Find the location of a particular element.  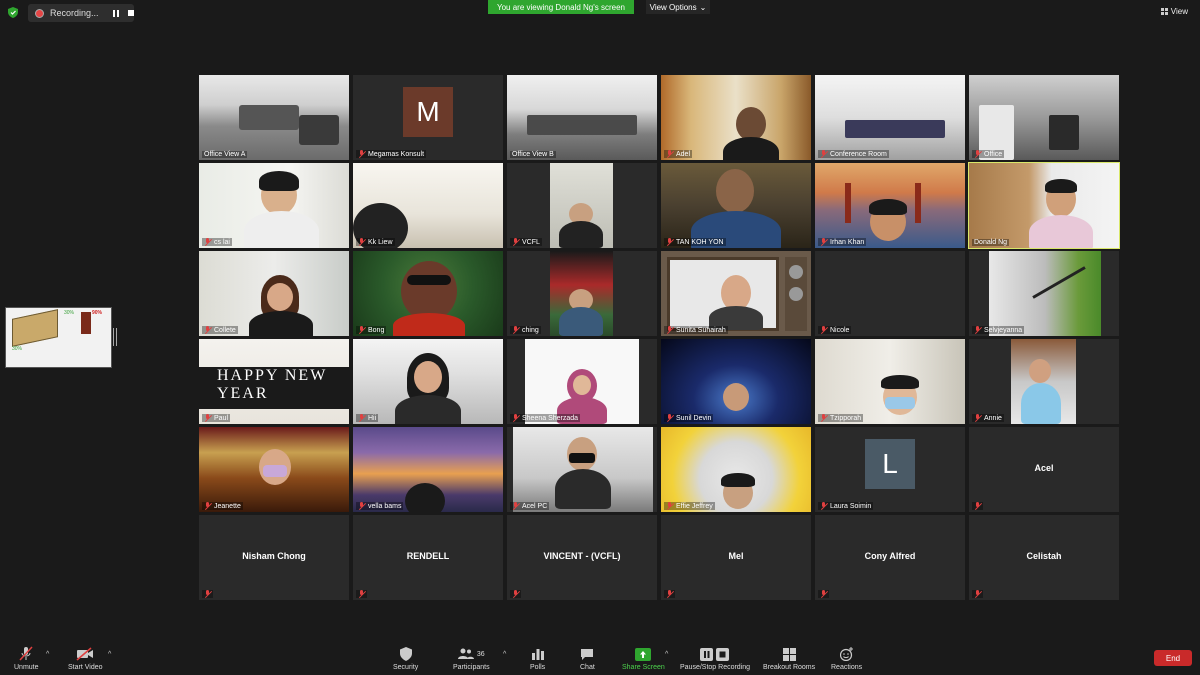

participants-count: 36 is located at coordinates (480, 654).